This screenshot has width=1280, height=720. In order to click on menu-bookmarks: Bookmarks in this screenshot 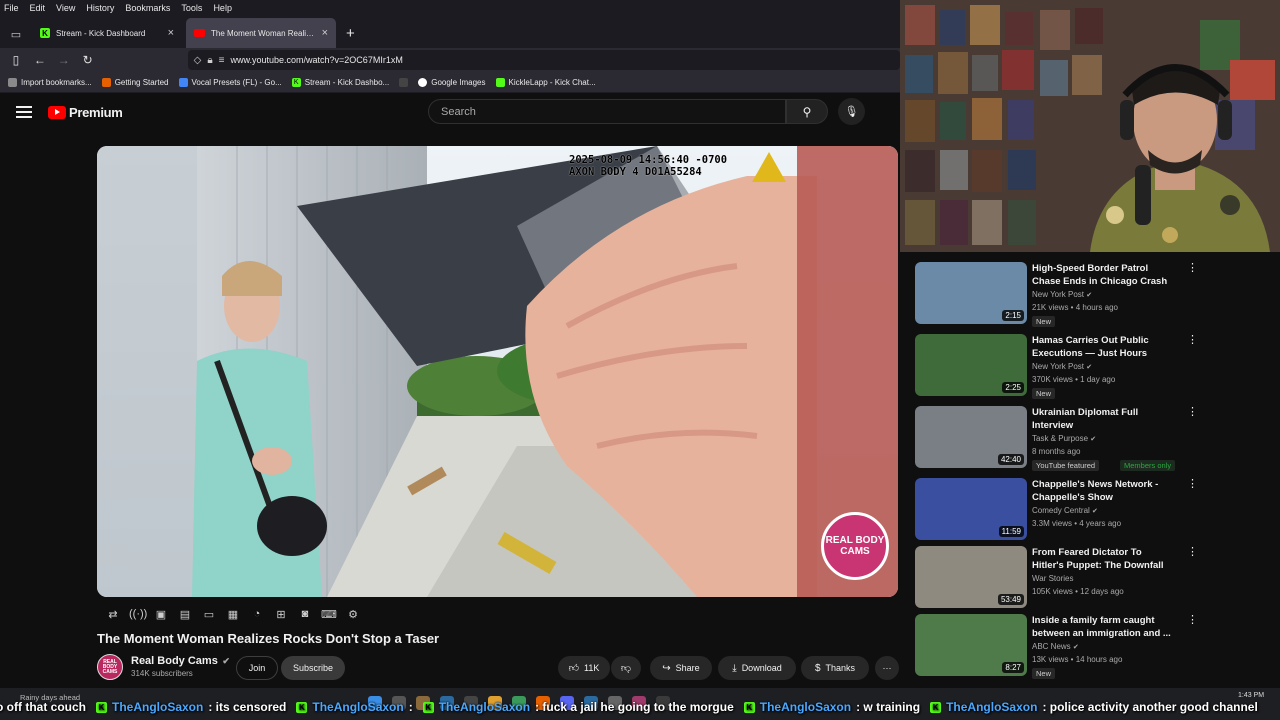, I will do `click(147, 8)`.